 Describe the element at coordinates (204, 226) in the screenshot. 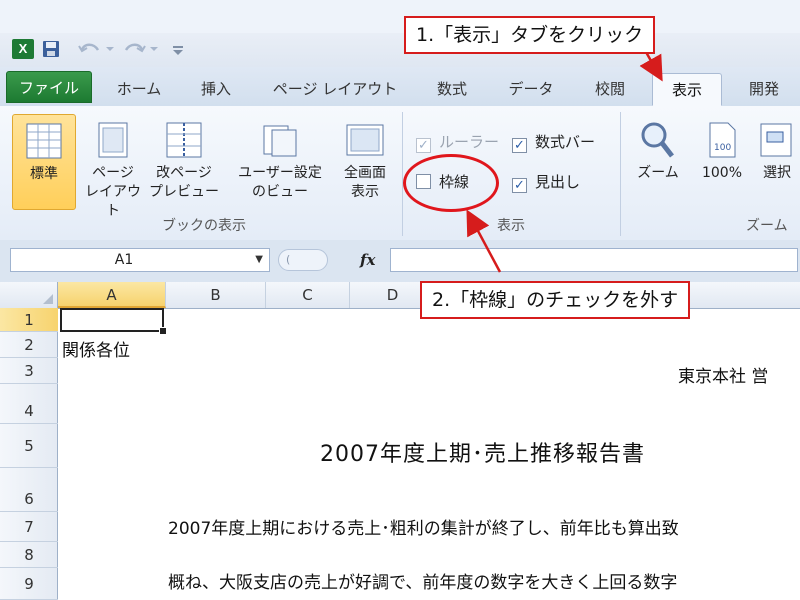

I see `group-label-workbook-views: ブックの表示` at that location.